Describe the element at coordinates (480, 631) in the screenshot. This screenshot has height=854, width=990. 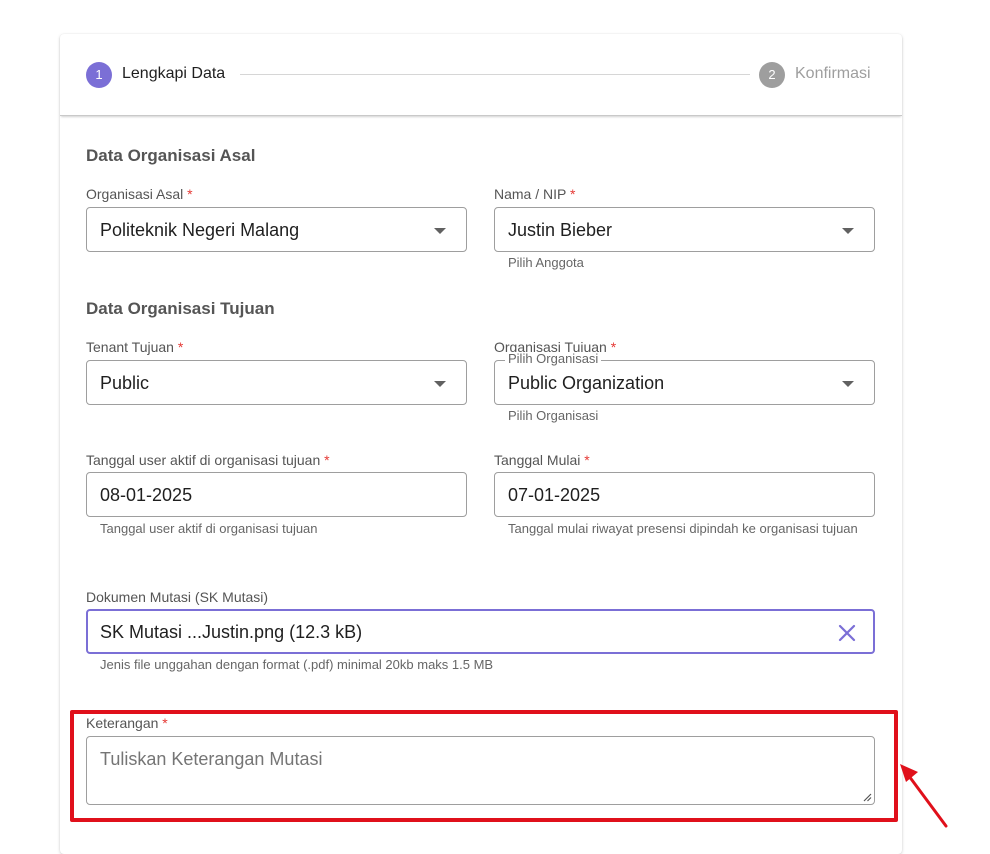
I see `dokumen-file-input: SK Mutasi ...Justin.png (12.3 kB)` at that location.